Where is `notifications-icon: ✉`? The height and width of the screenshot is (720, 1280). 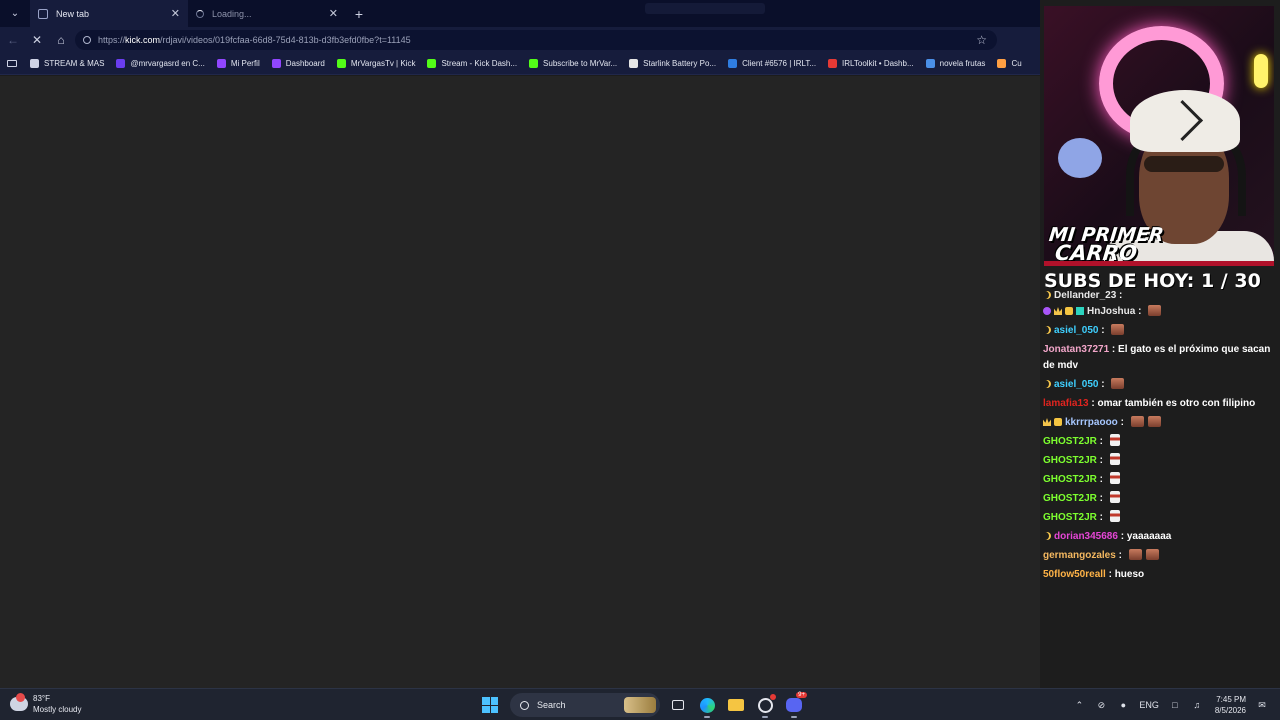 notifications-icon: ✉ is located at coordinates (1262, 705).